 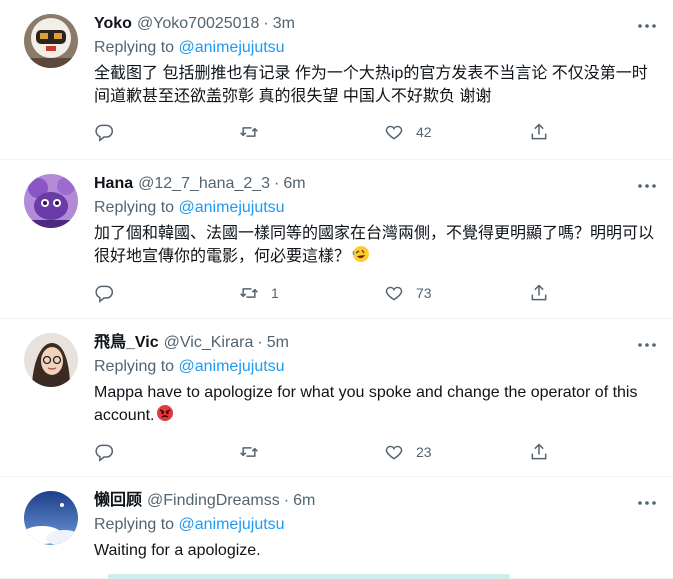 I want to click on angry-face-emoji-icon, so click(x=165, y=416).